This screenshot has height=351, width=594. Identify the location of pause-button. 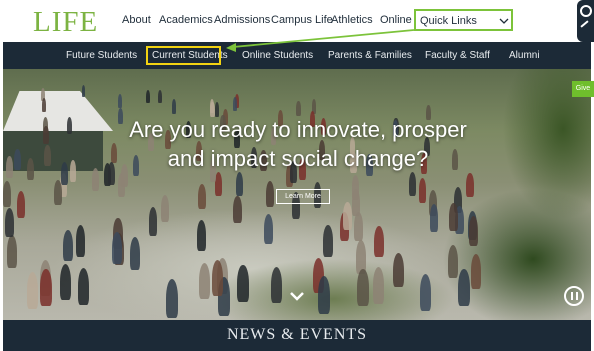
(574, 296).